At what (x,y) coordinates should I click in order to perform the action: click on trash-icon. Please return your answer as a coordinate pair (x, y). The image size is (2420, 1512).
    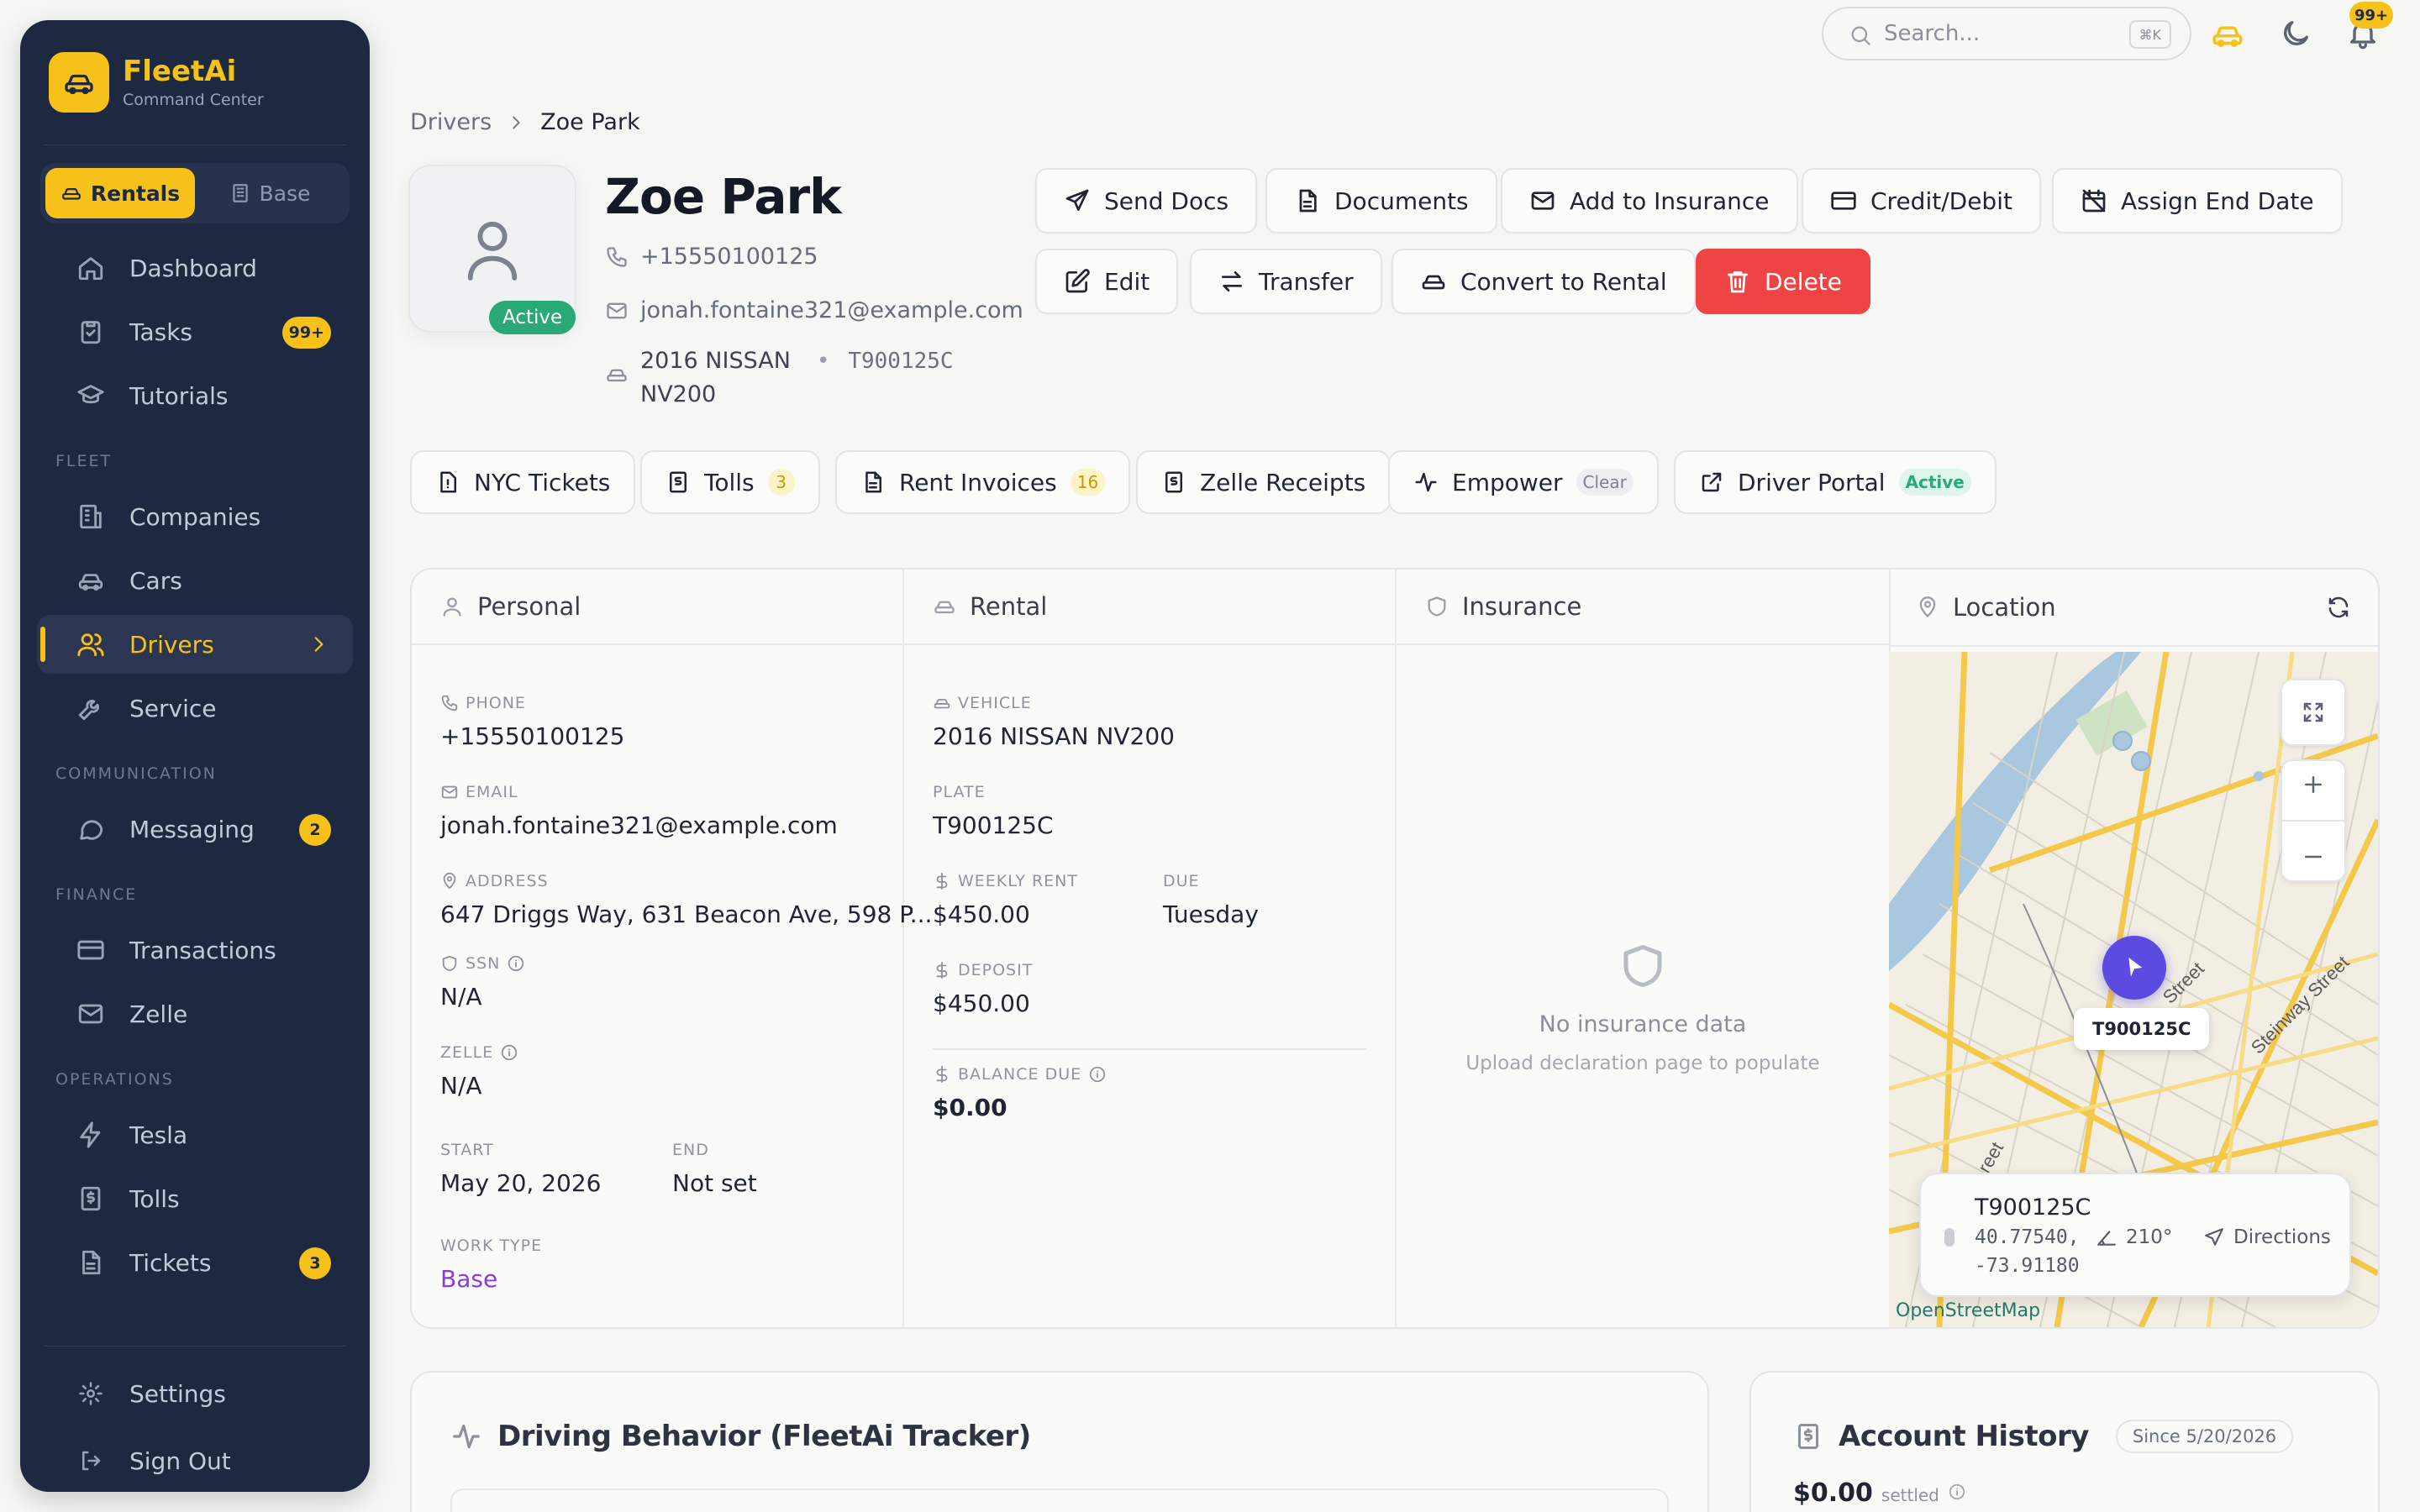
    Looking at the image, I should click on (1738, 282).